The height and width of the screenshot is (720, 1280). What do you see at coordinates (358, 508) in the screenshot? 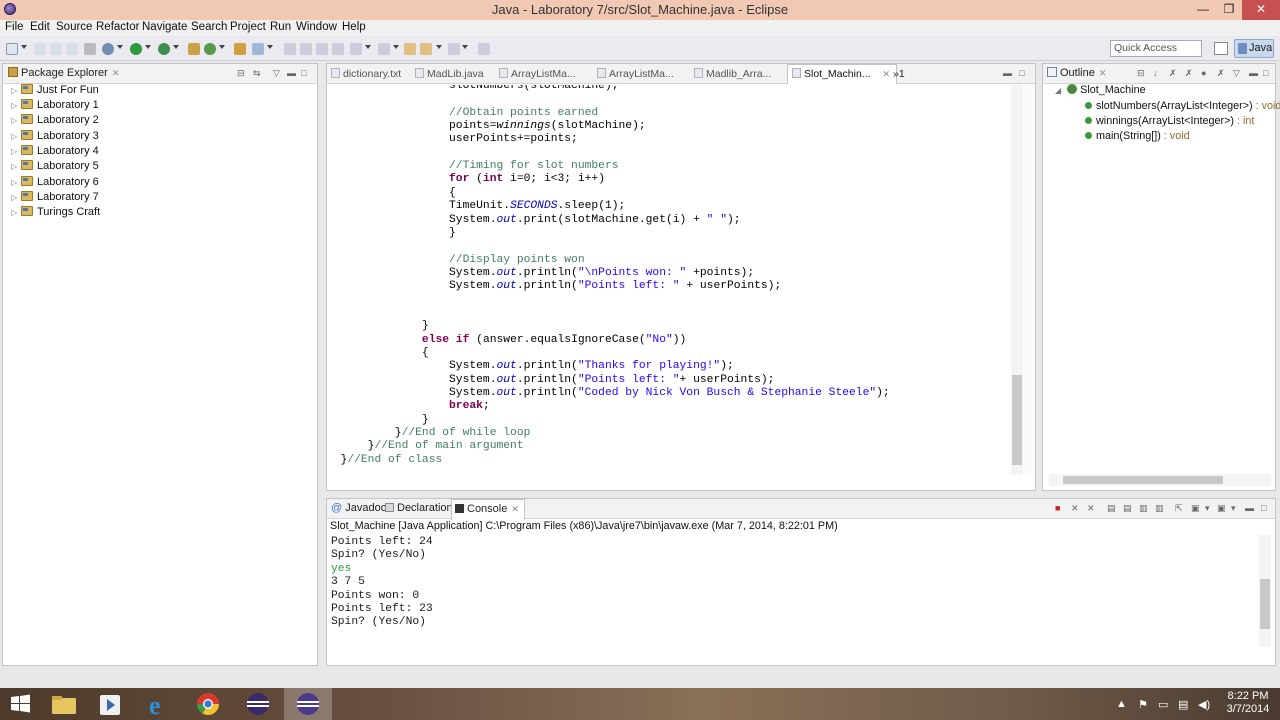
I see `tab-javadoc: @ Javadoc` at bounding box center [358, 508].